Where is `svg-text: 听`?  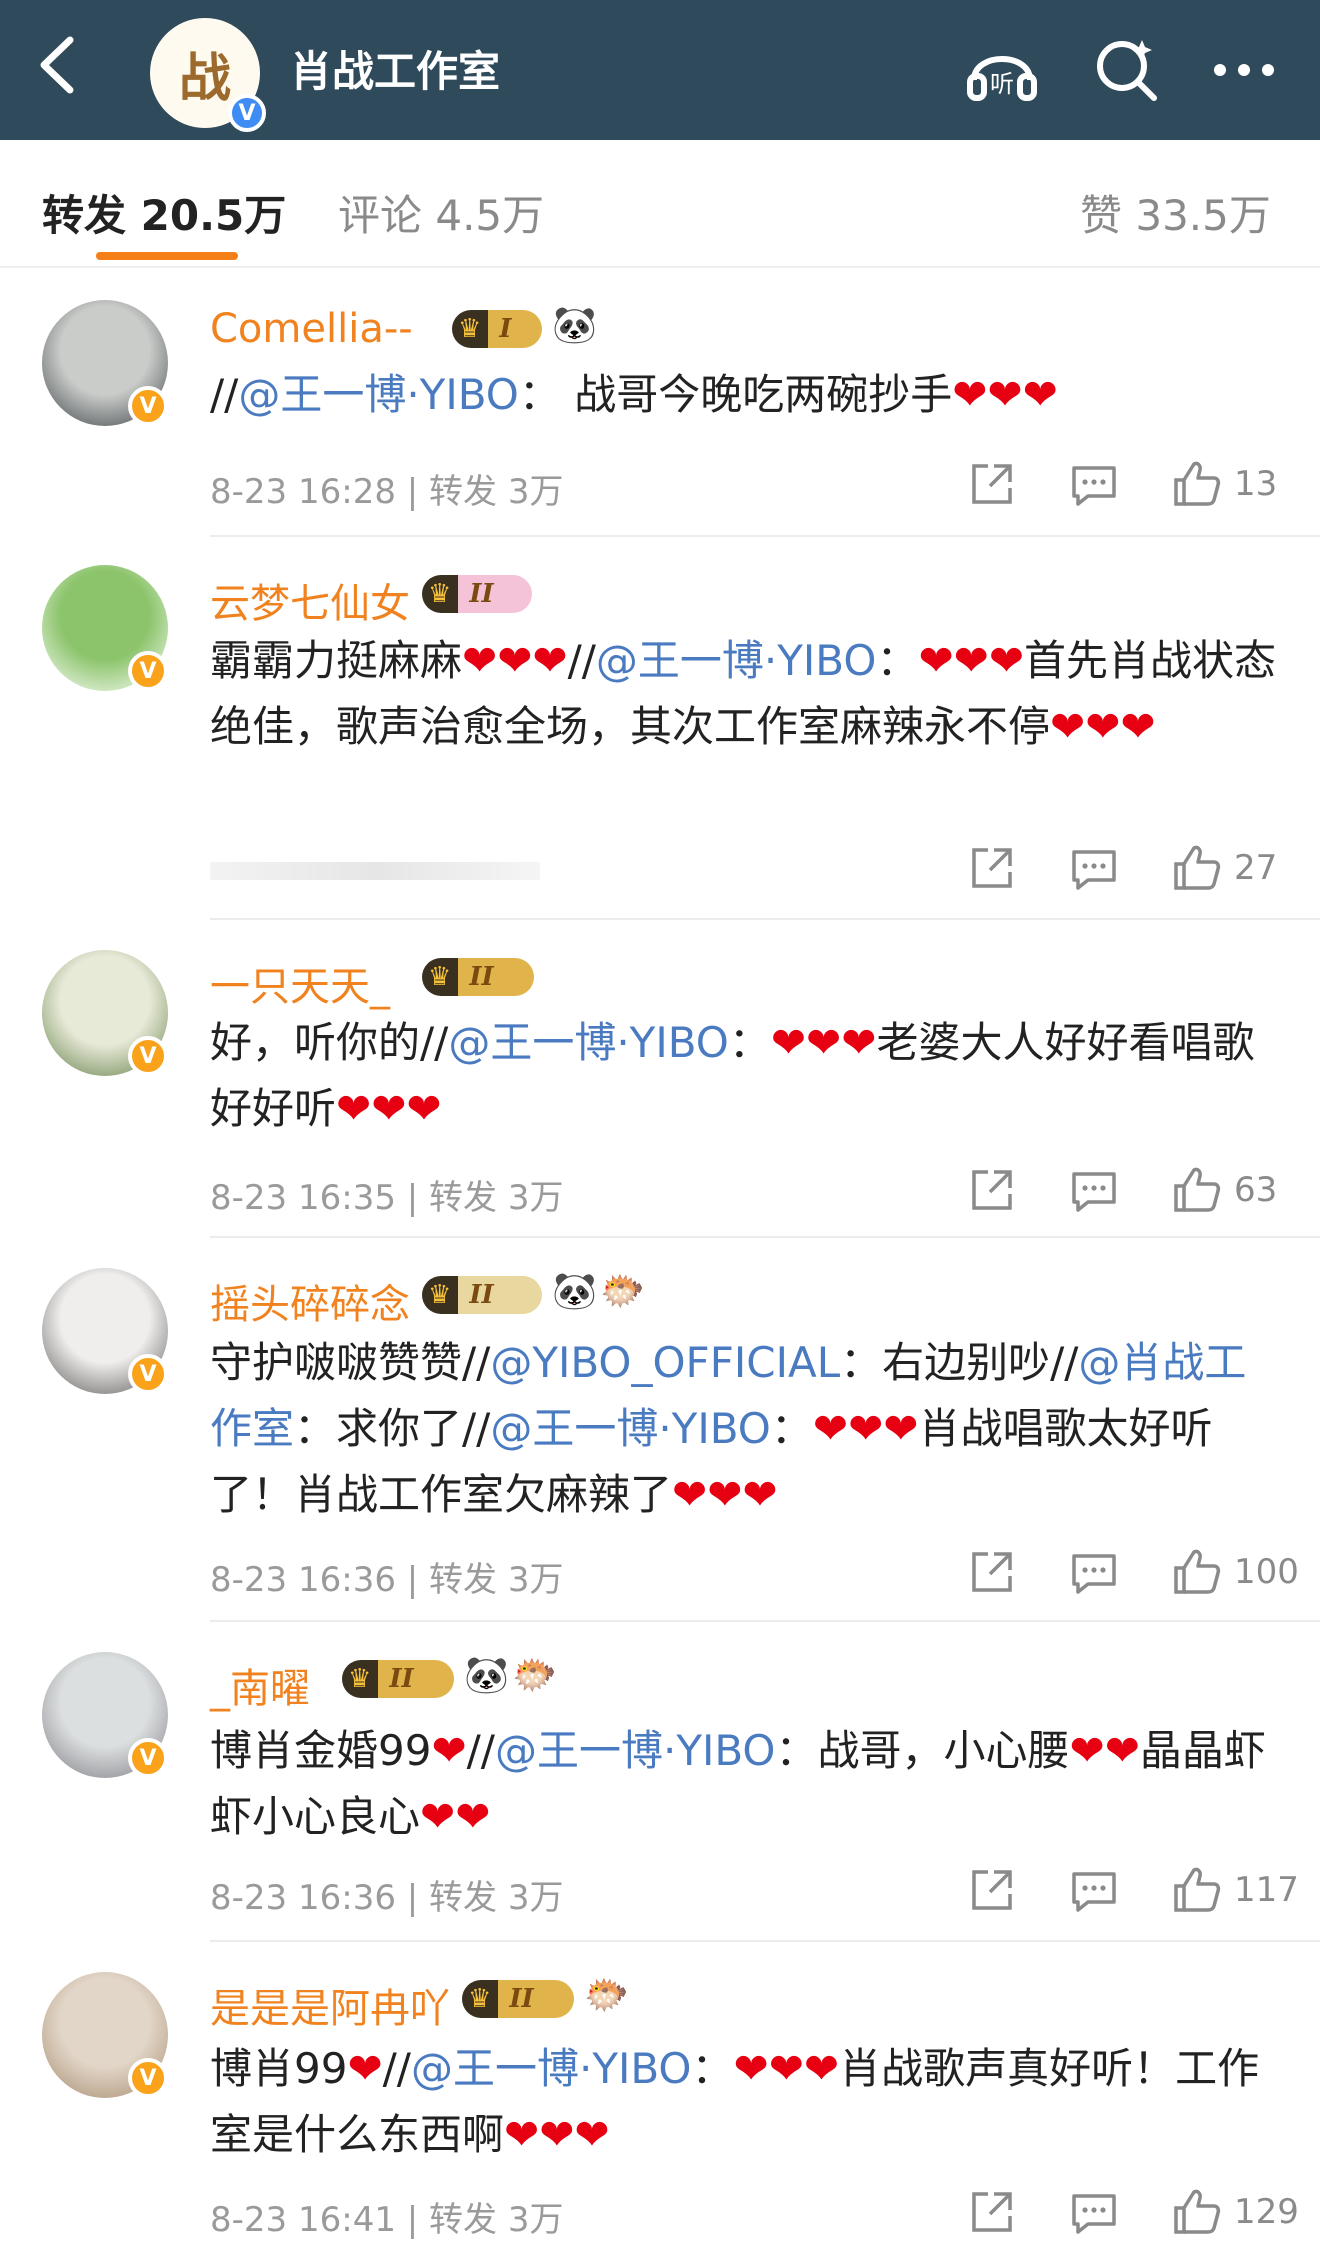
svg-text: 听 is located at coordinates (1002, 84).